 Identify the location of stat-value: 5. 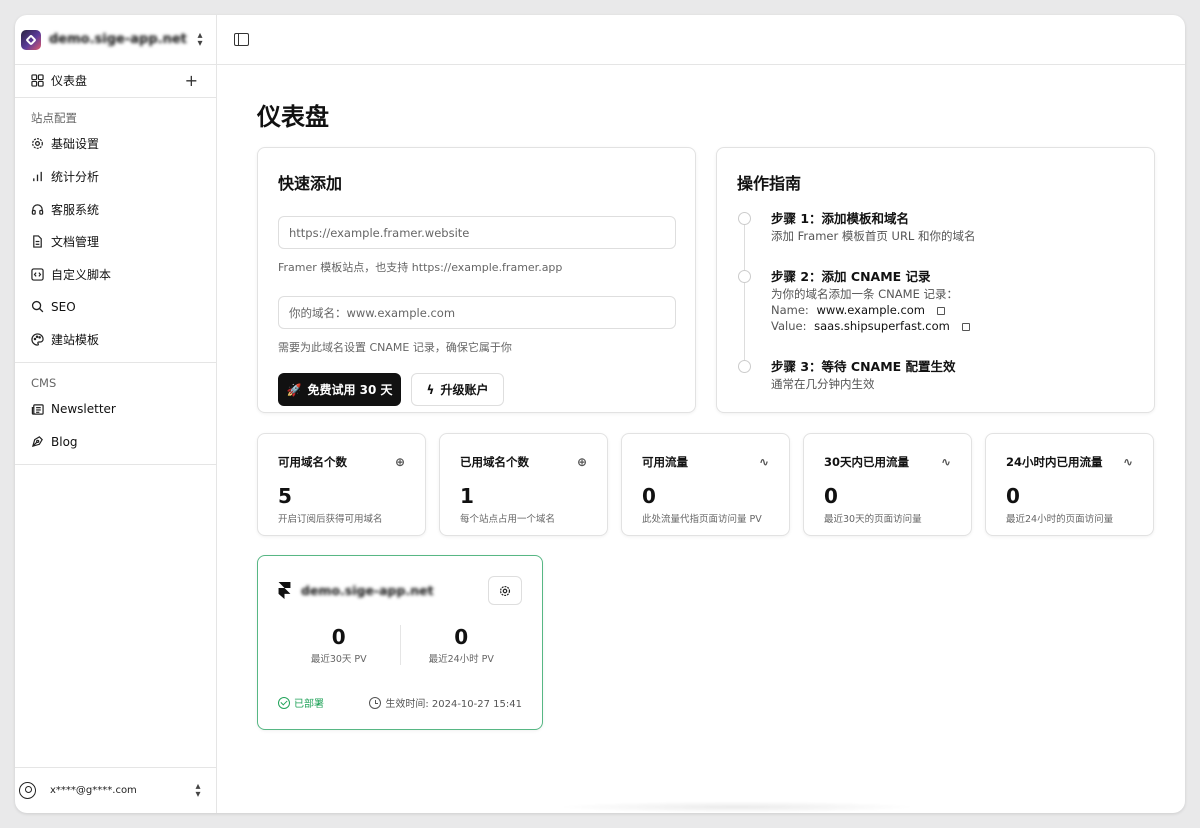
(285, 496).